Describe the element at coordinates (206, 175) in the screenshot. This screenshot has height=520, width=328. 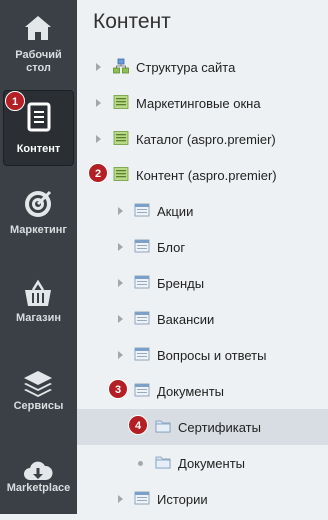
I see `tree-item-label: Контент (aspro.premier)` at that location.